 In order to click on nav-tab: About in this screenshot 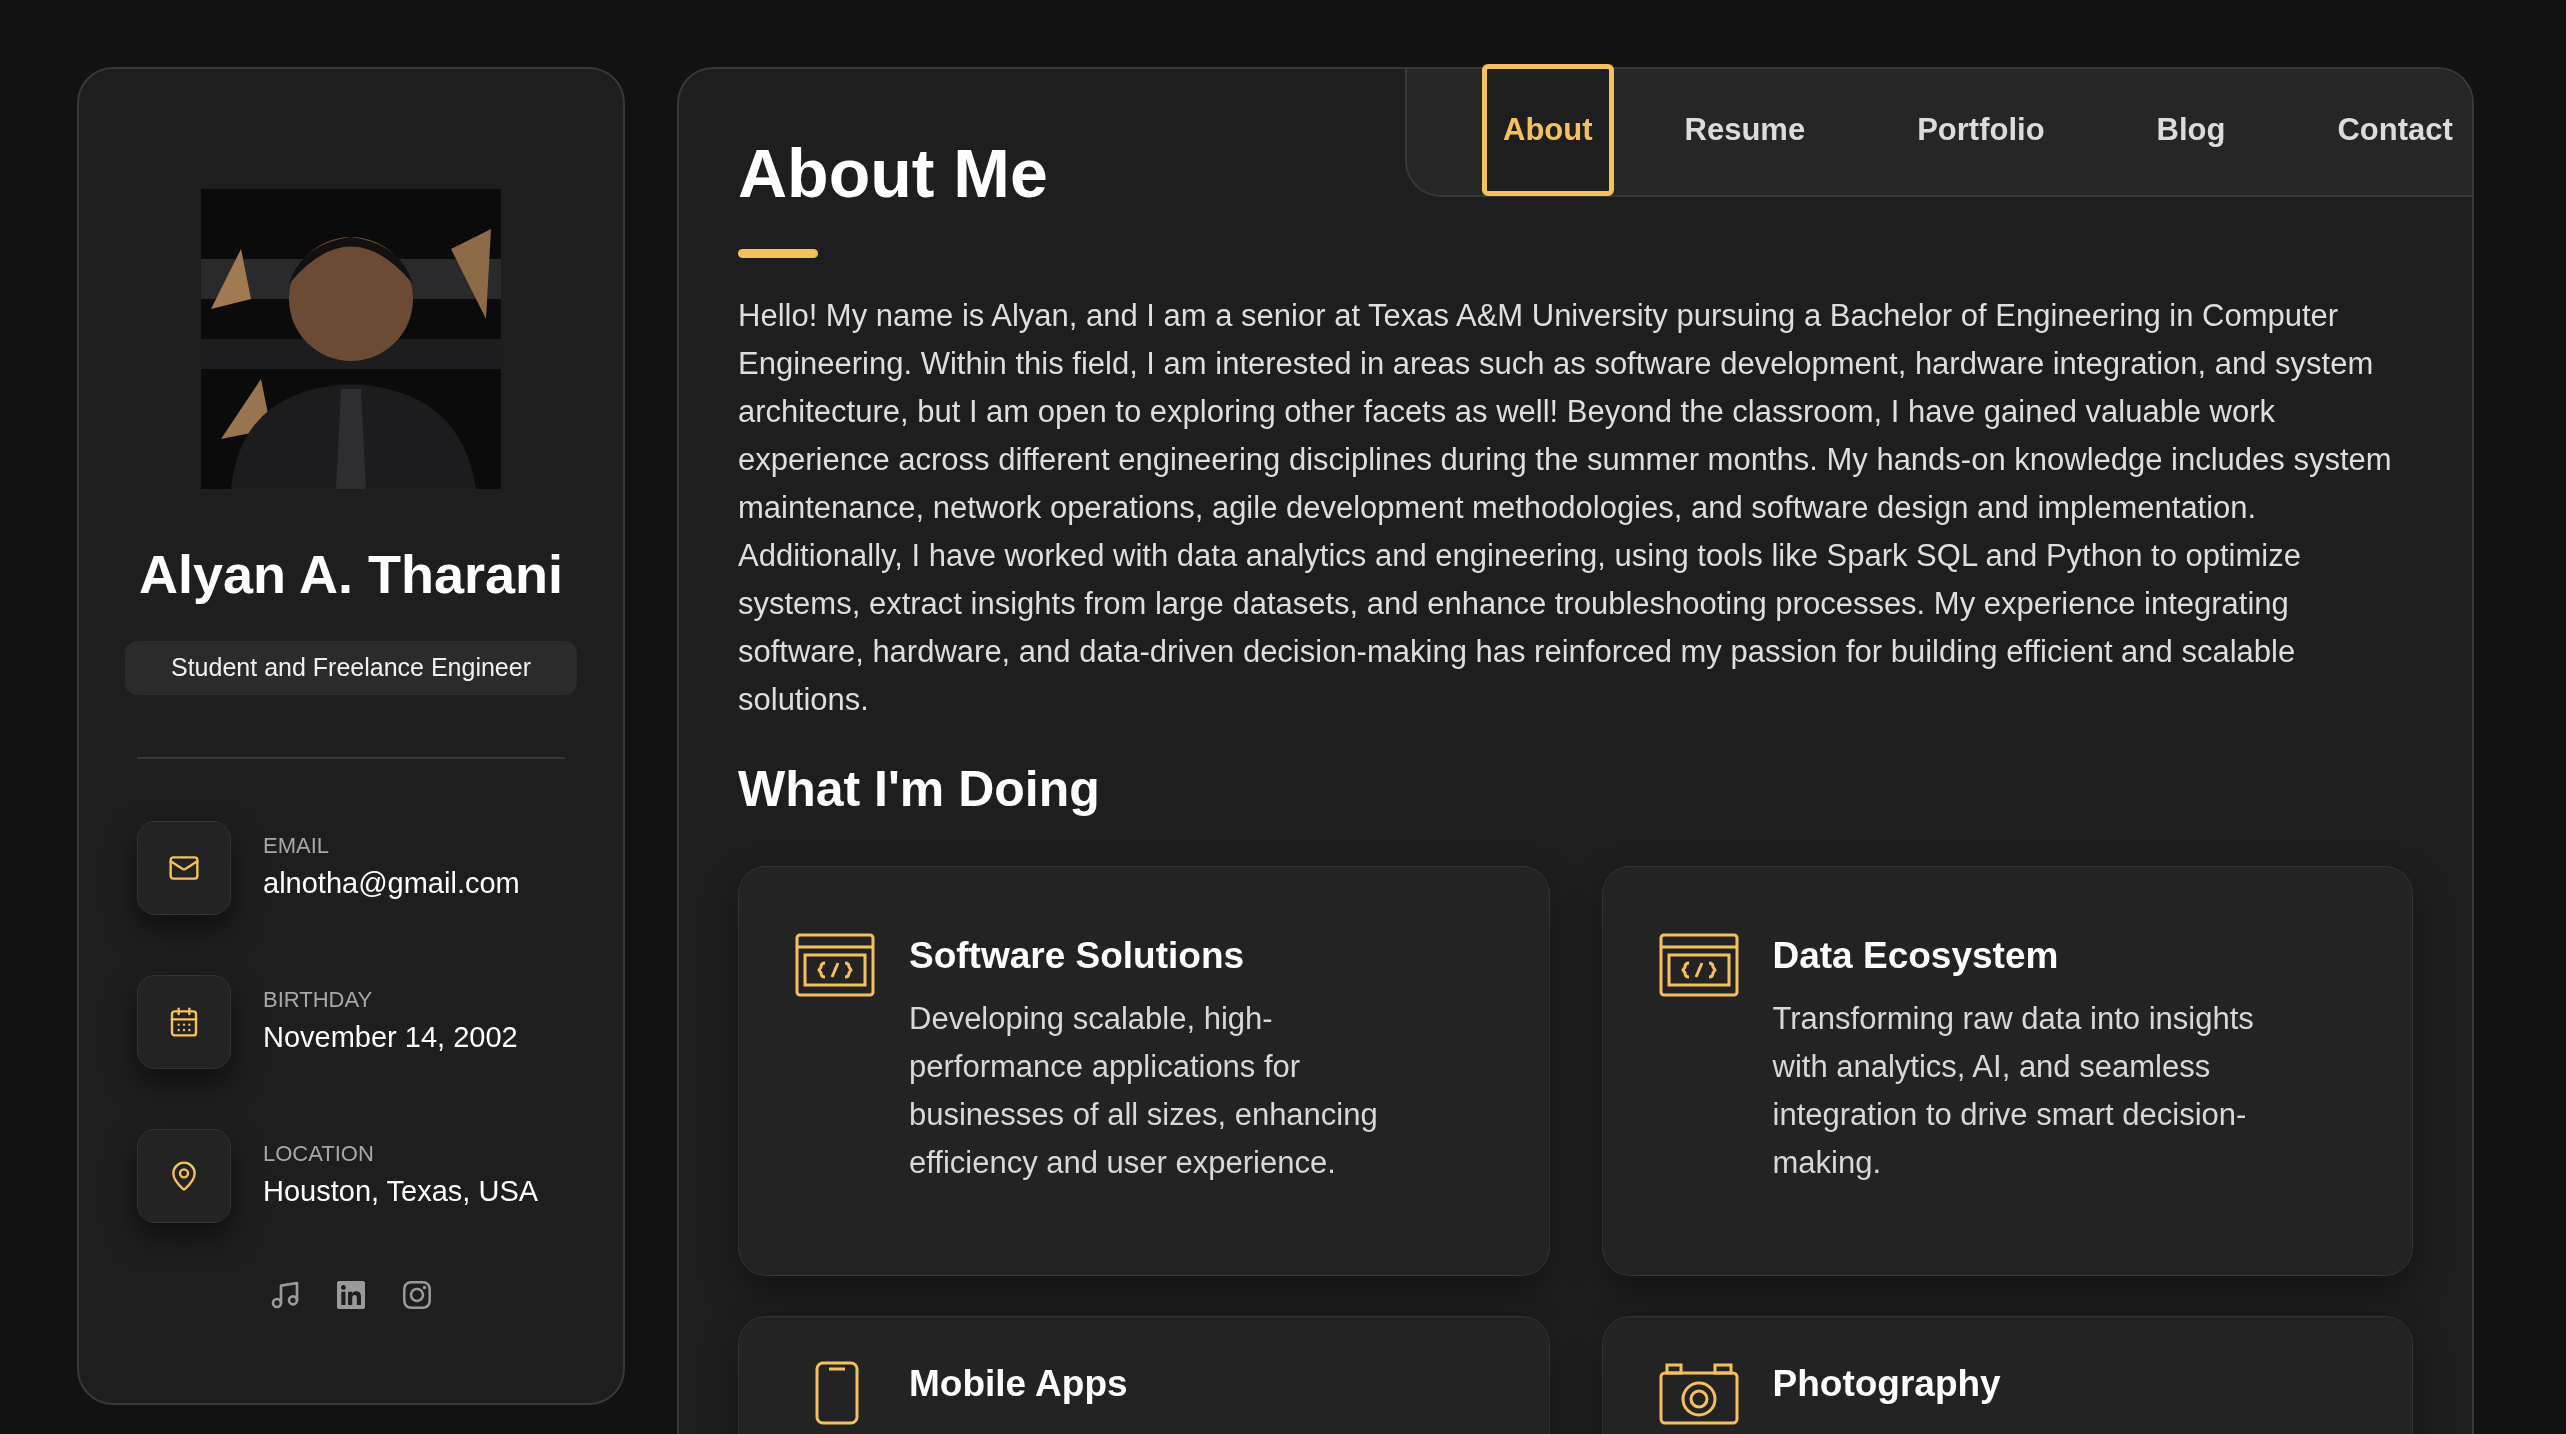, I will do `click(1548, 130)`.